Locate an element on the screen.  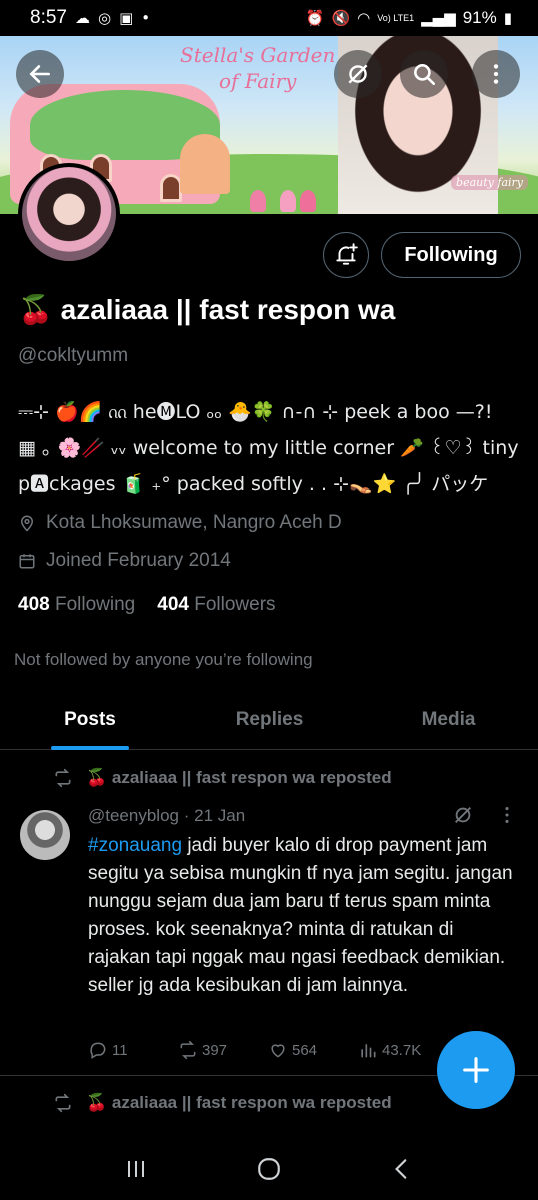
followers-count-link: 404 Followers is located at coordinates (216, 605).